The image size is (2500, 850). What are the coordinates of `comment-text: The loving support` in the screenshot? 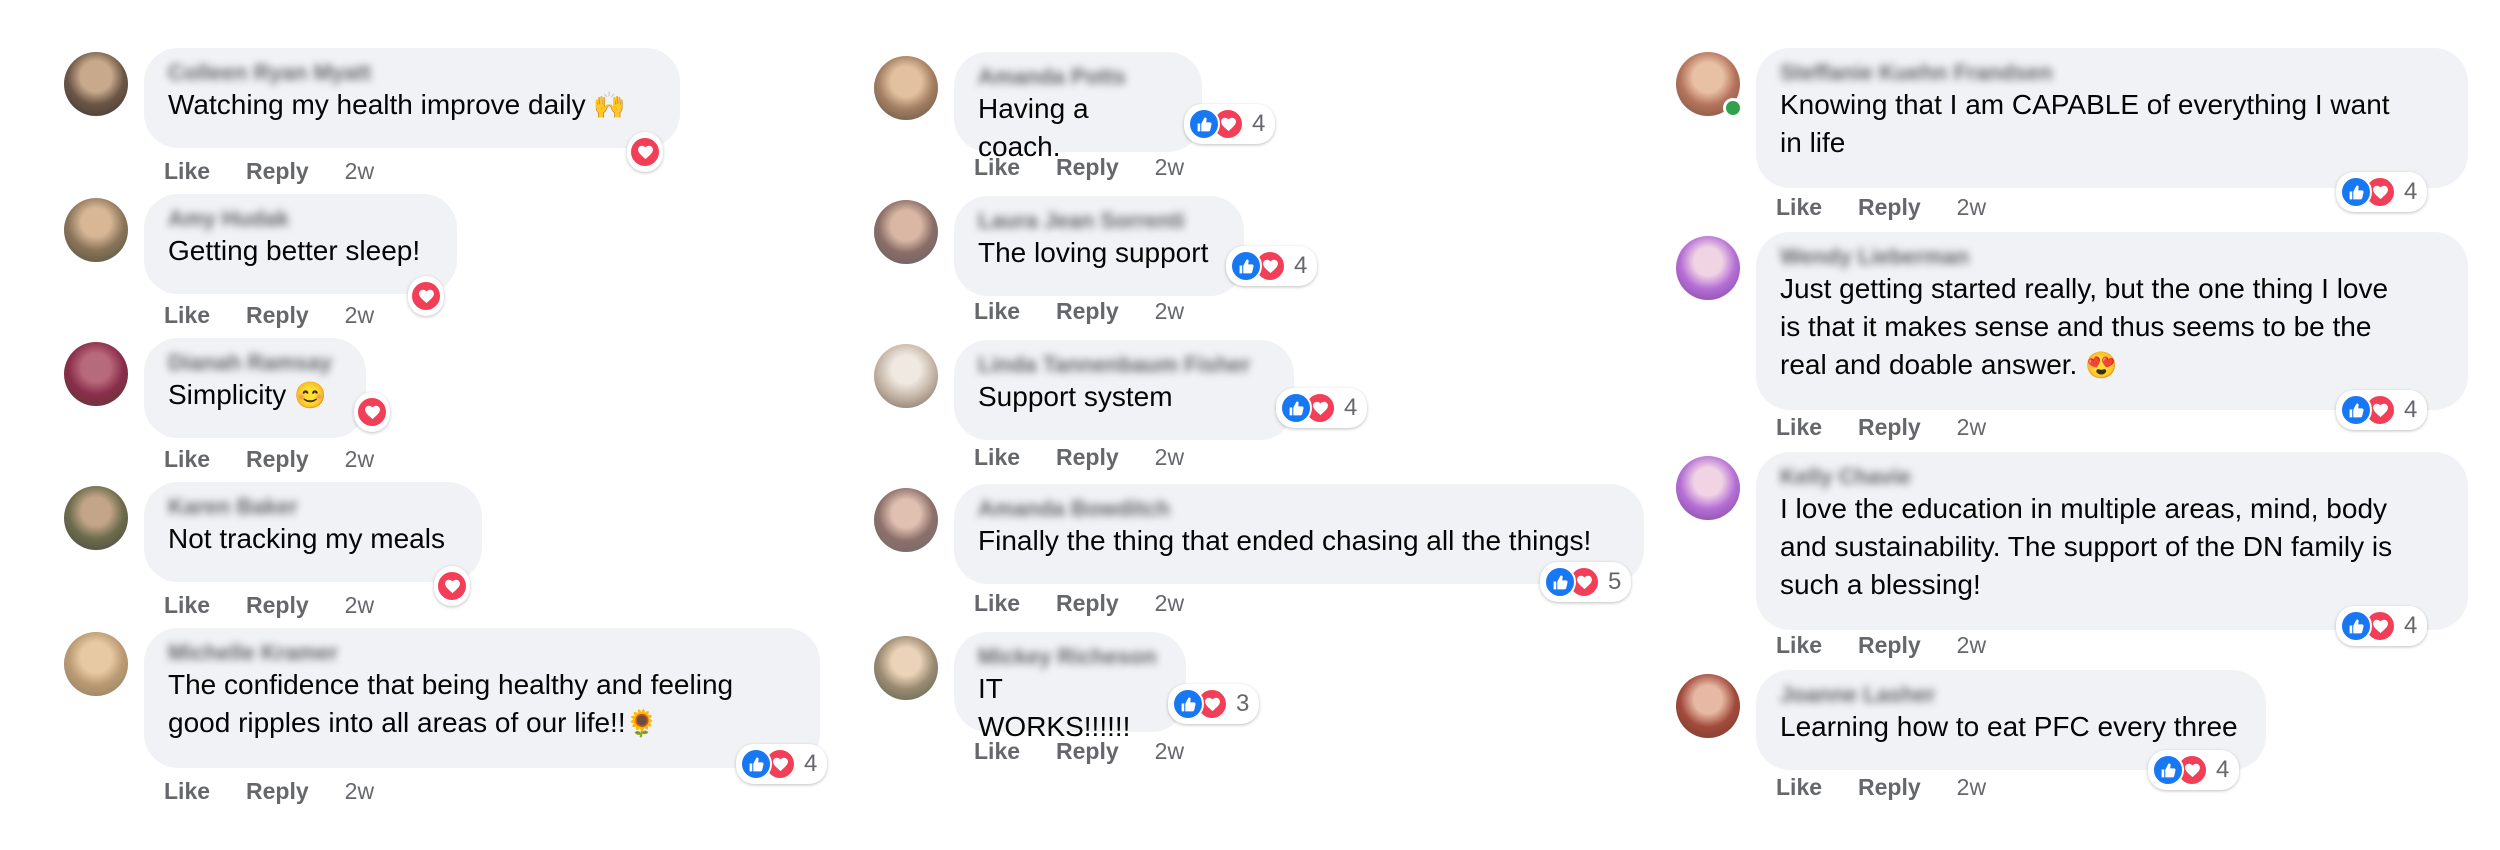 It's located at (1093, 252).